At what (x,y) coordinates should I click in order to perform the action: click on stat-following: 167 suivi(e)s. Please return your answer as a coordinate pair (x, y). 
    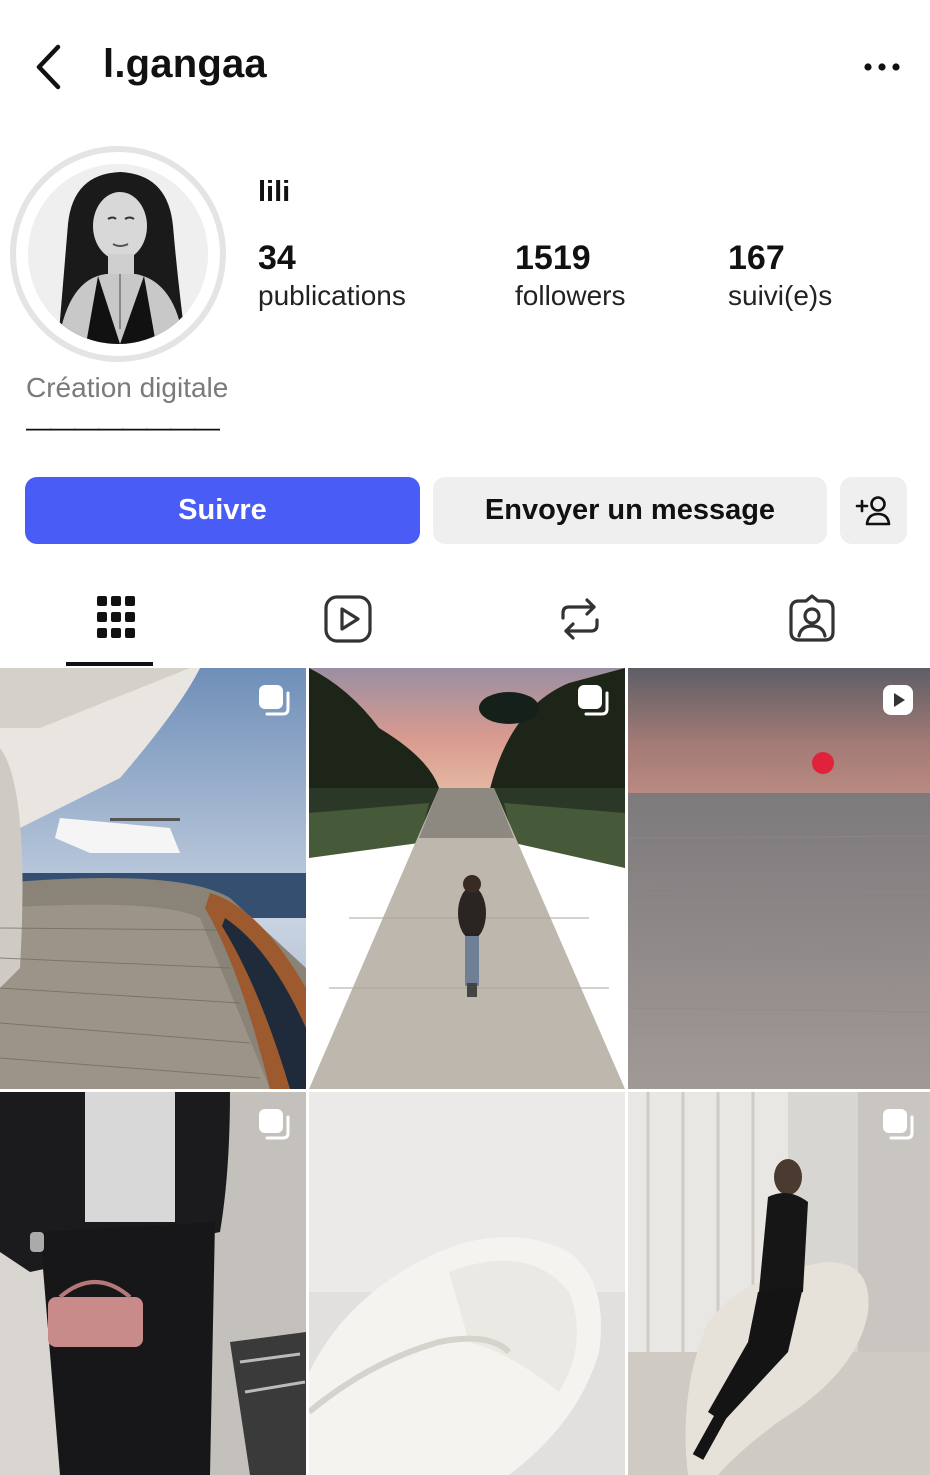
    Looking at the image, I should click on (780, 276).